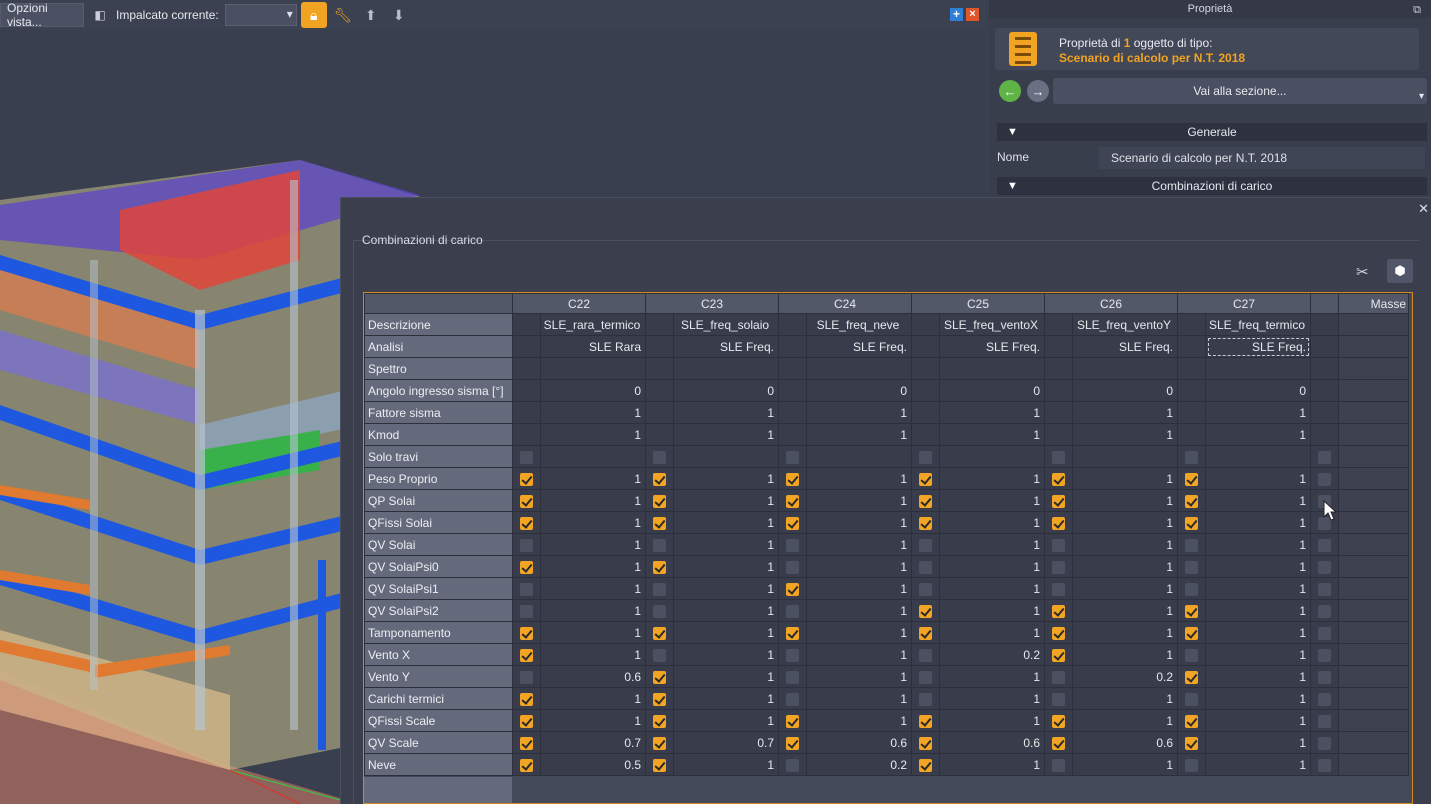  What do you see at coordinates (859, 324) in the screenshot?
I see `value-cell: SLE_freq_neve` at bounding box center [859, 324].